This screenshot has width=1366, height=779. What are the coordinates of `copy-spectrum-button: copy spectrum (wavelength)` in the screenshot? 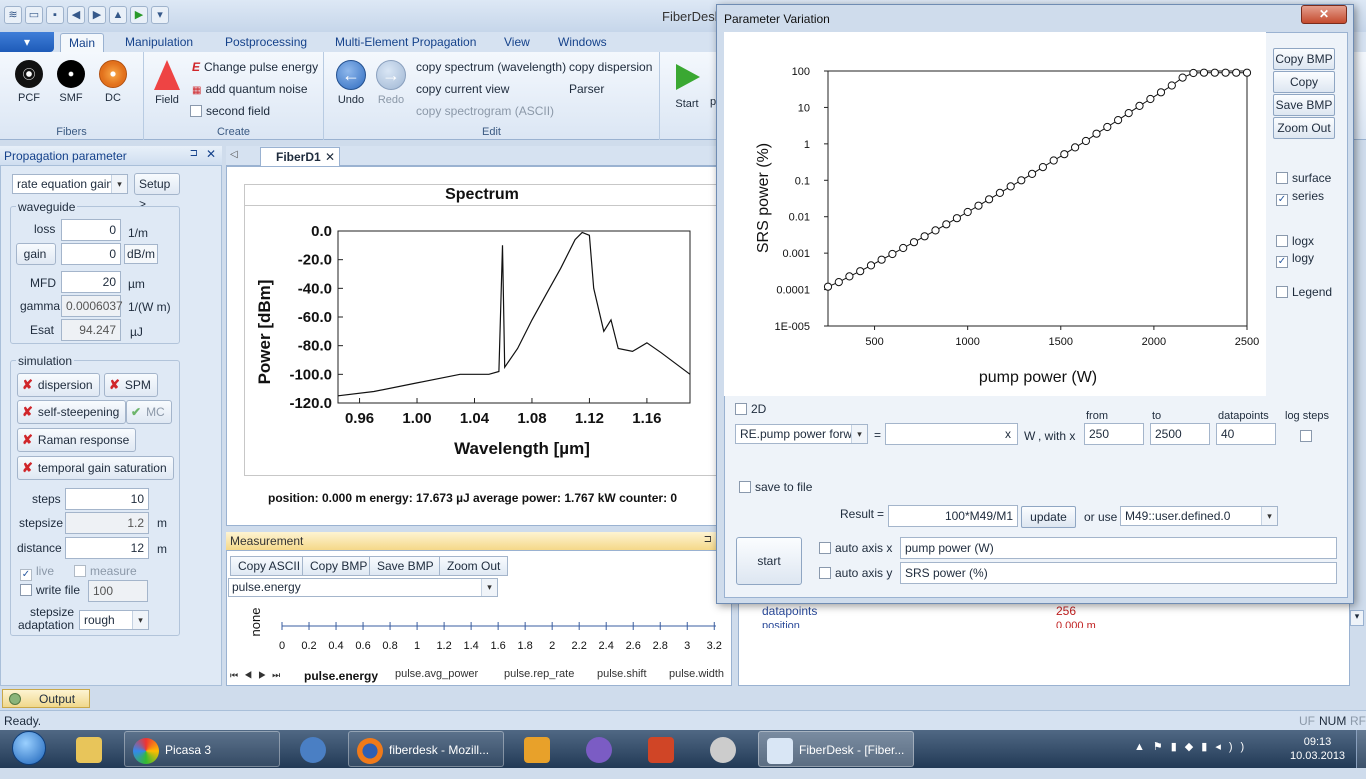 It's located at (491, 67).